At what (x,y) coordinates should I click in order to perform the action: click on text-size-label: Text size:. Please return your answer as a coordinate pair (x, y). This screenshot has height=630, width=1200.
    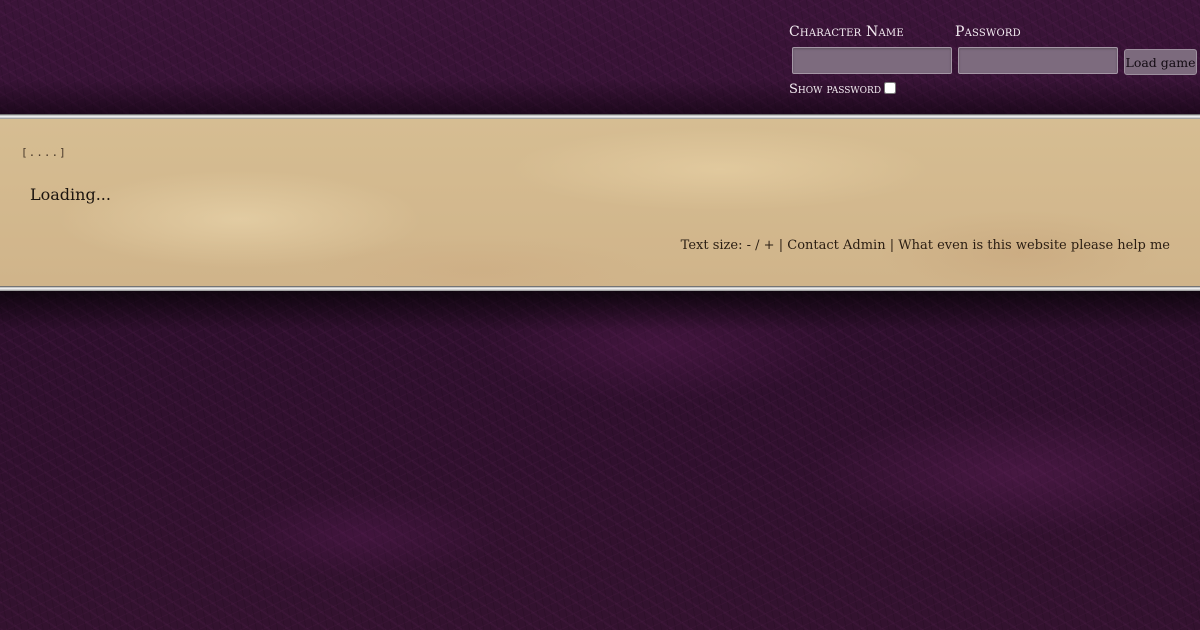
    Looking at the image, I should click on (711, 245).